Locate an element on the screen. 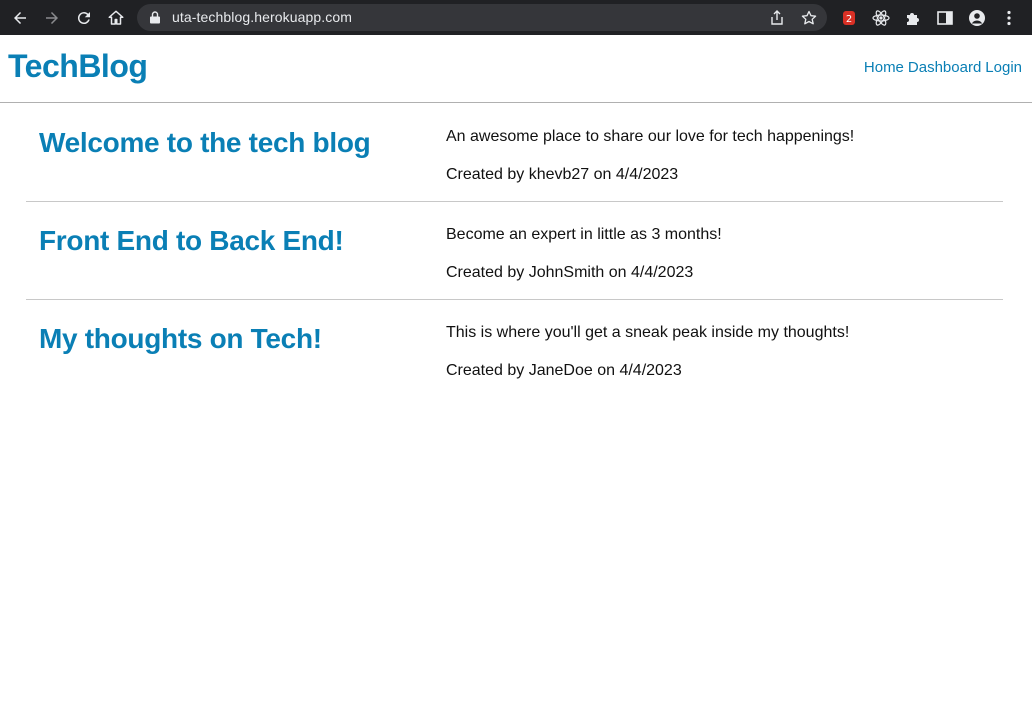 The image size is (1032, 721). reload-icon is located at coordinates (83, 18).